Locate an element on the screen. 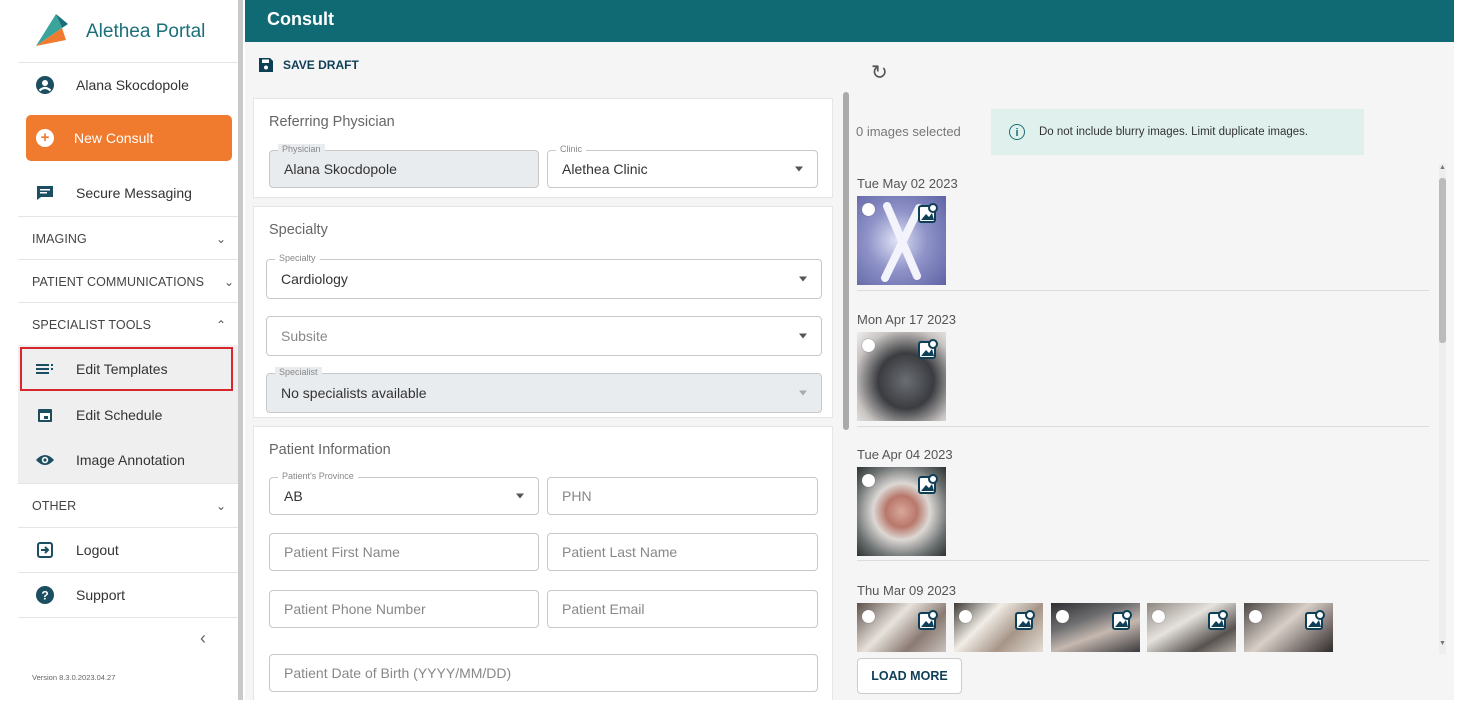  clinic-value: Alethea Clinic is located at coordinates (605, 169).